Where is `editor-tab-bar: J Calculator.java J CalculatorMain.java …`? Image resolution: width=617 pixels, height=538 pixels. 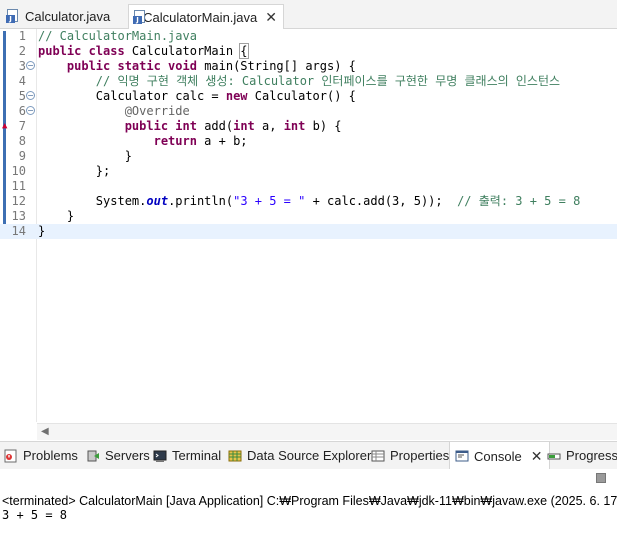 editor-tab-bar: J Calculator.java J CalculatorMain.java … is located at coordinates (308, 14).